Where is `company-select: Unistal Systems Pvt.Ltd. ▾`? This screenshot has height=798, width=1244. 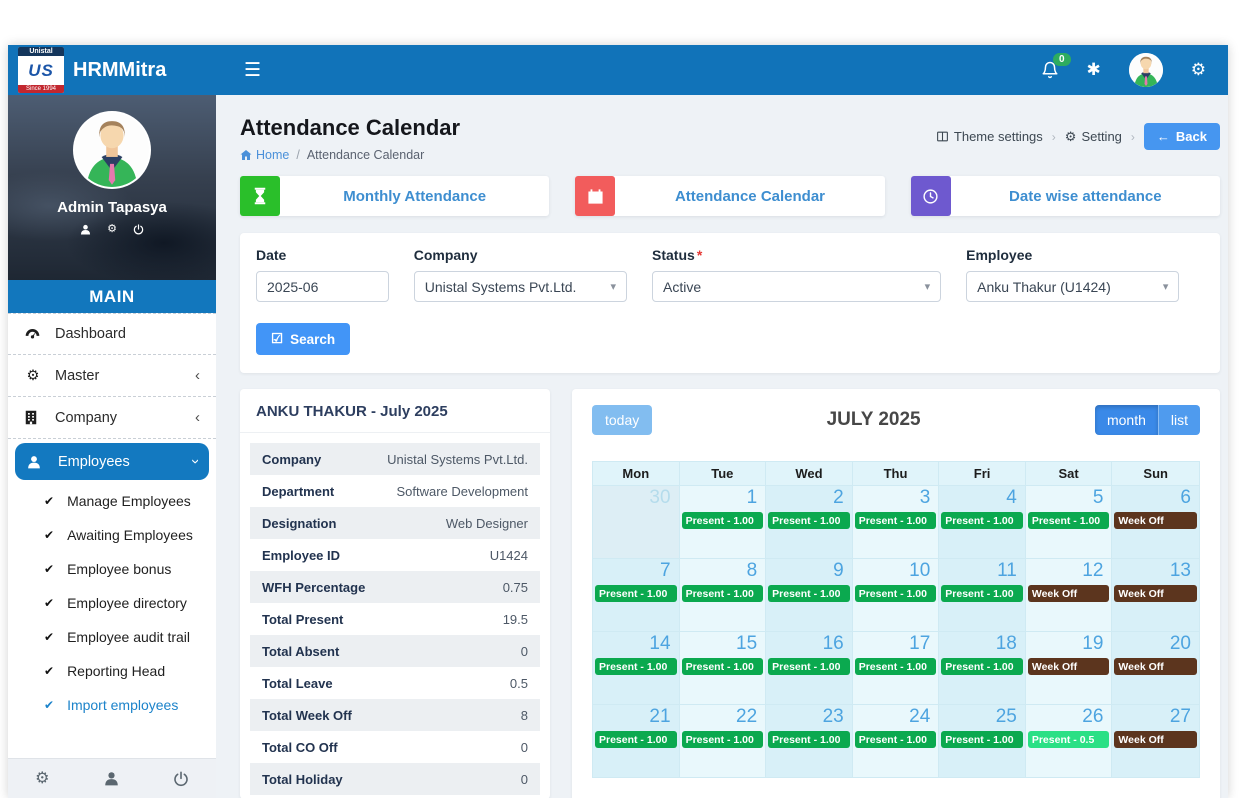 company-select: Unistal Systems Pvt.Ltd. ▾ is located at coordinates (520, 286).